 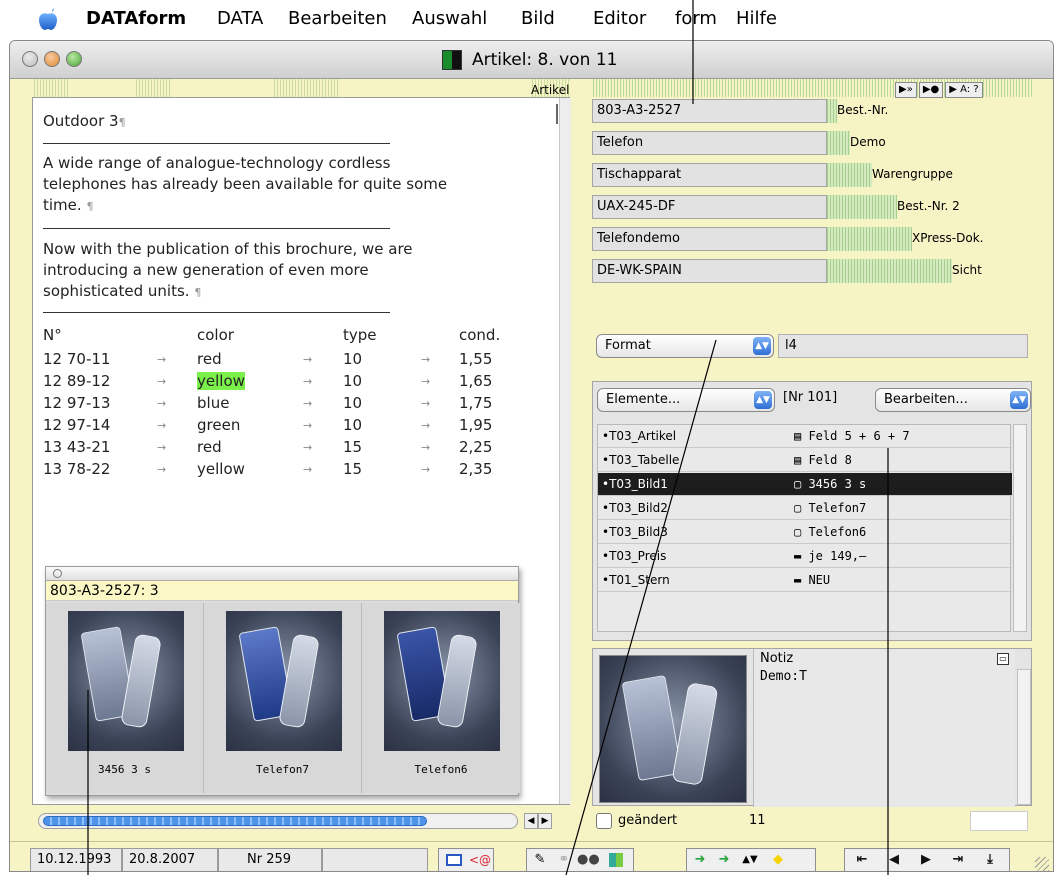 What do you see at coordinates (805, 484) in the screenshot?
I see `element-row: •T03_Bild1 ▢ 3456 3 s` at bounding box center [805, 484].